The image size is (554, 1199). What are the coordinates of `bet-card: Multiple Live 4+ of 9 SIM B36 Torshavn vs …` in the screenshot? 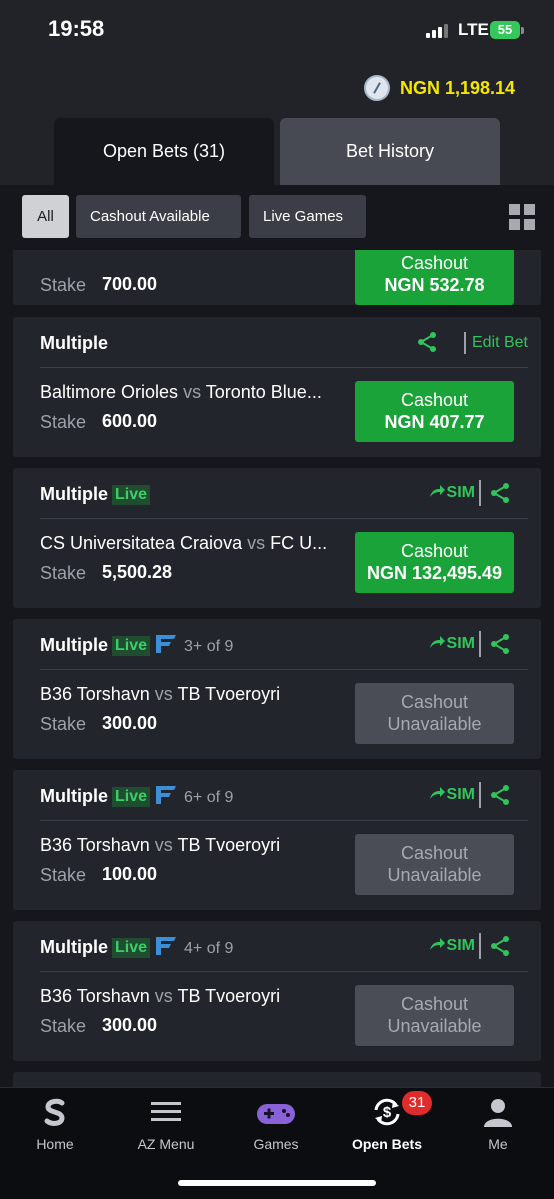 It's located at (277, 991).